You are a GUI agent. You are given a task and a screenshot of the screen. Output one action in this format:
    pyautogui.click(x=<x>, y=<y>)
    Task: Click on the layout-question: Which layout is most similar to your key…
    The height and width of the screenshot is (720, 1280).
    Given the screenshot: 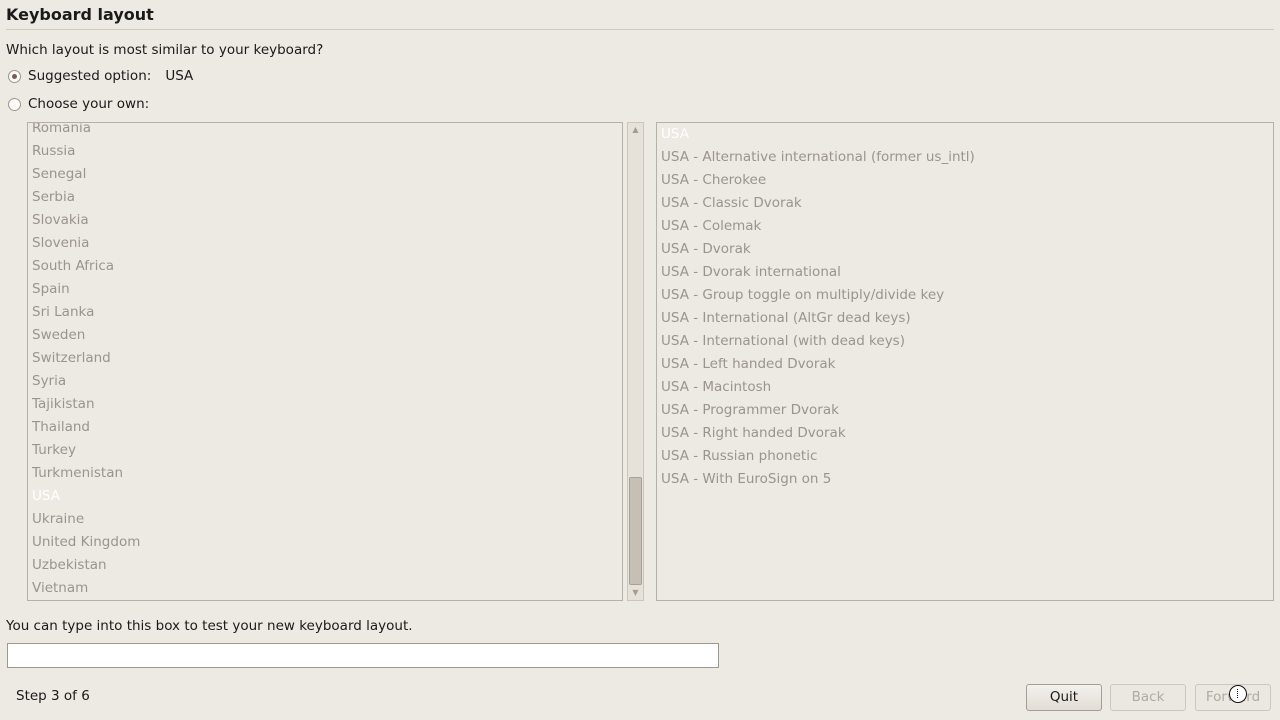 What is the action you would take?
    pyautogui.click(x=165, y=50)
    